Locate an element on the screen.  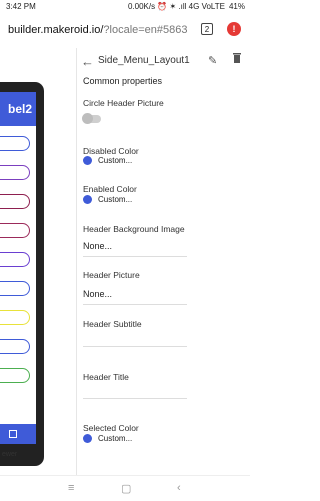
header-picture-label: Header Picture is located at coordinates (111, 275).